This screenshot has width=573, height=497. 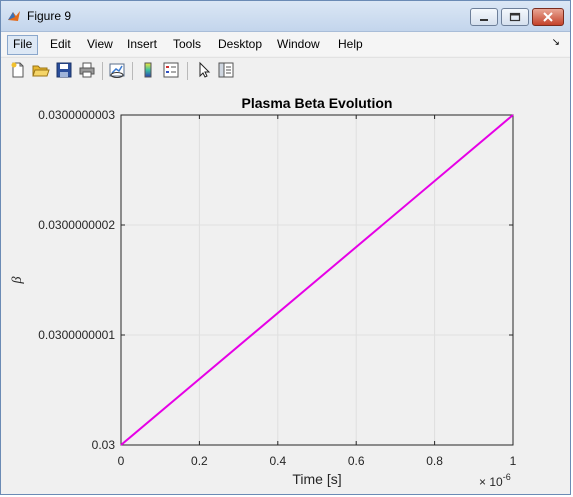 I want to click on x-exponent-label: × 10-6, so click(x=495, y=480).